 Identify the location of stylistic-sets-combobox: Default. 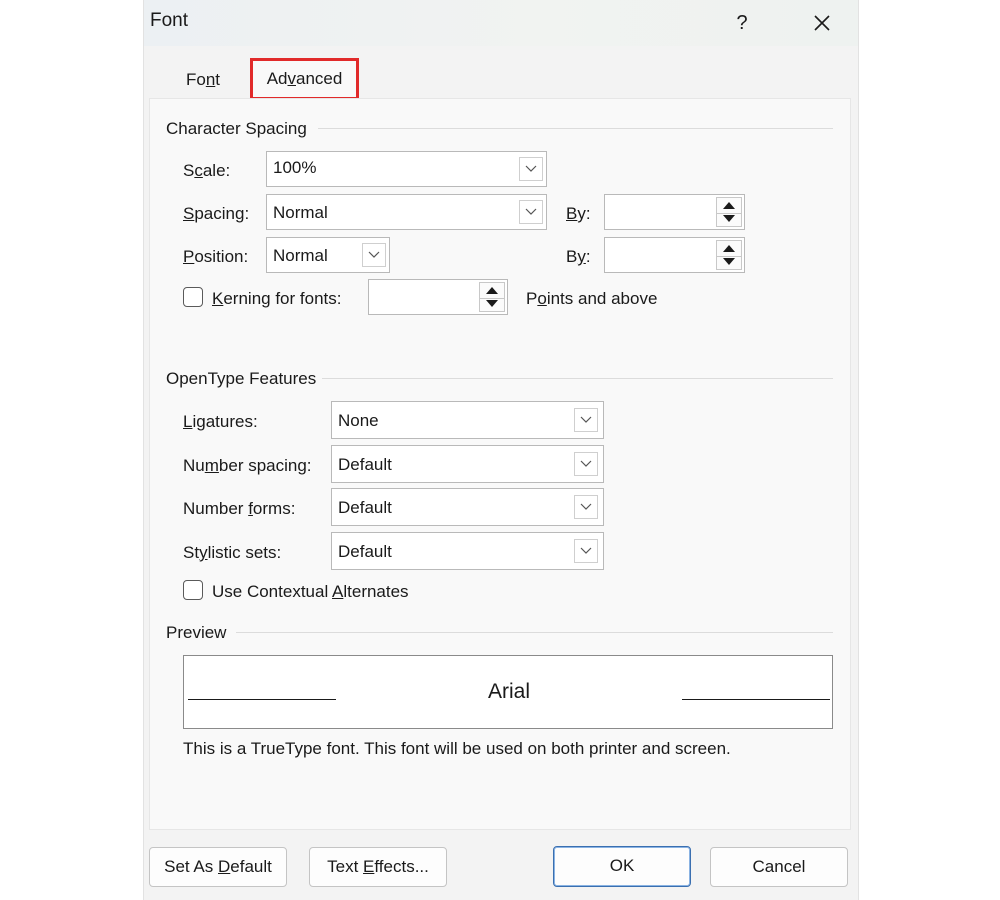
(467, 551).